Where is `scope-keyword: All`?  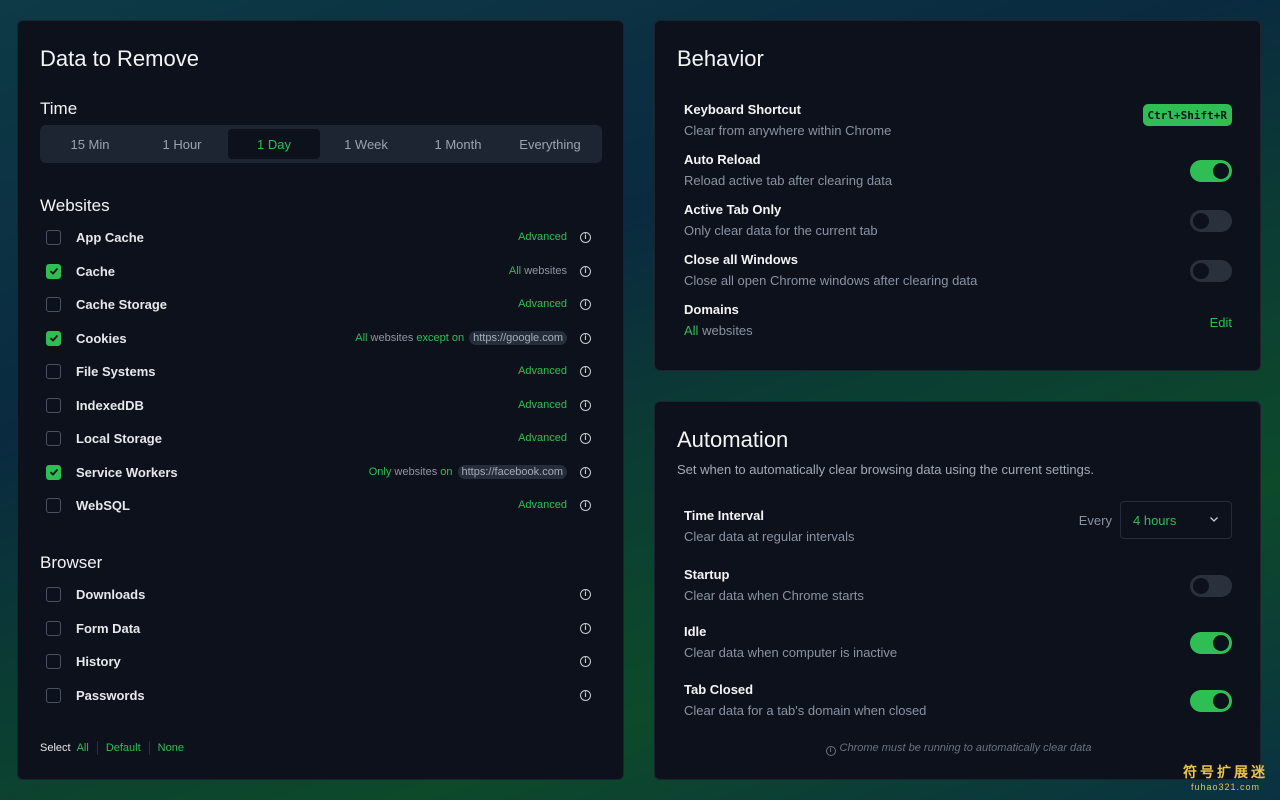 scope-keyword: All is located at coordinates (361, 338).